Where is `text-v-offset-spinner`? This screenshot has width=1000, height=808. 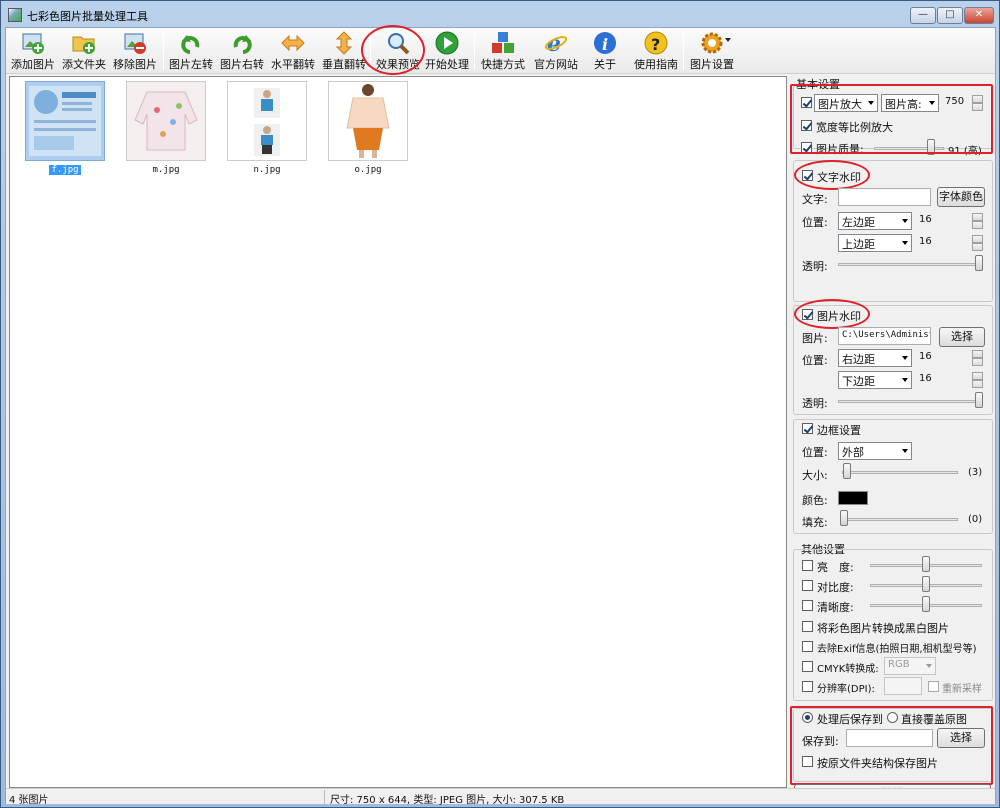
text-v-offset-spinner is located at coordinates (977, 243).